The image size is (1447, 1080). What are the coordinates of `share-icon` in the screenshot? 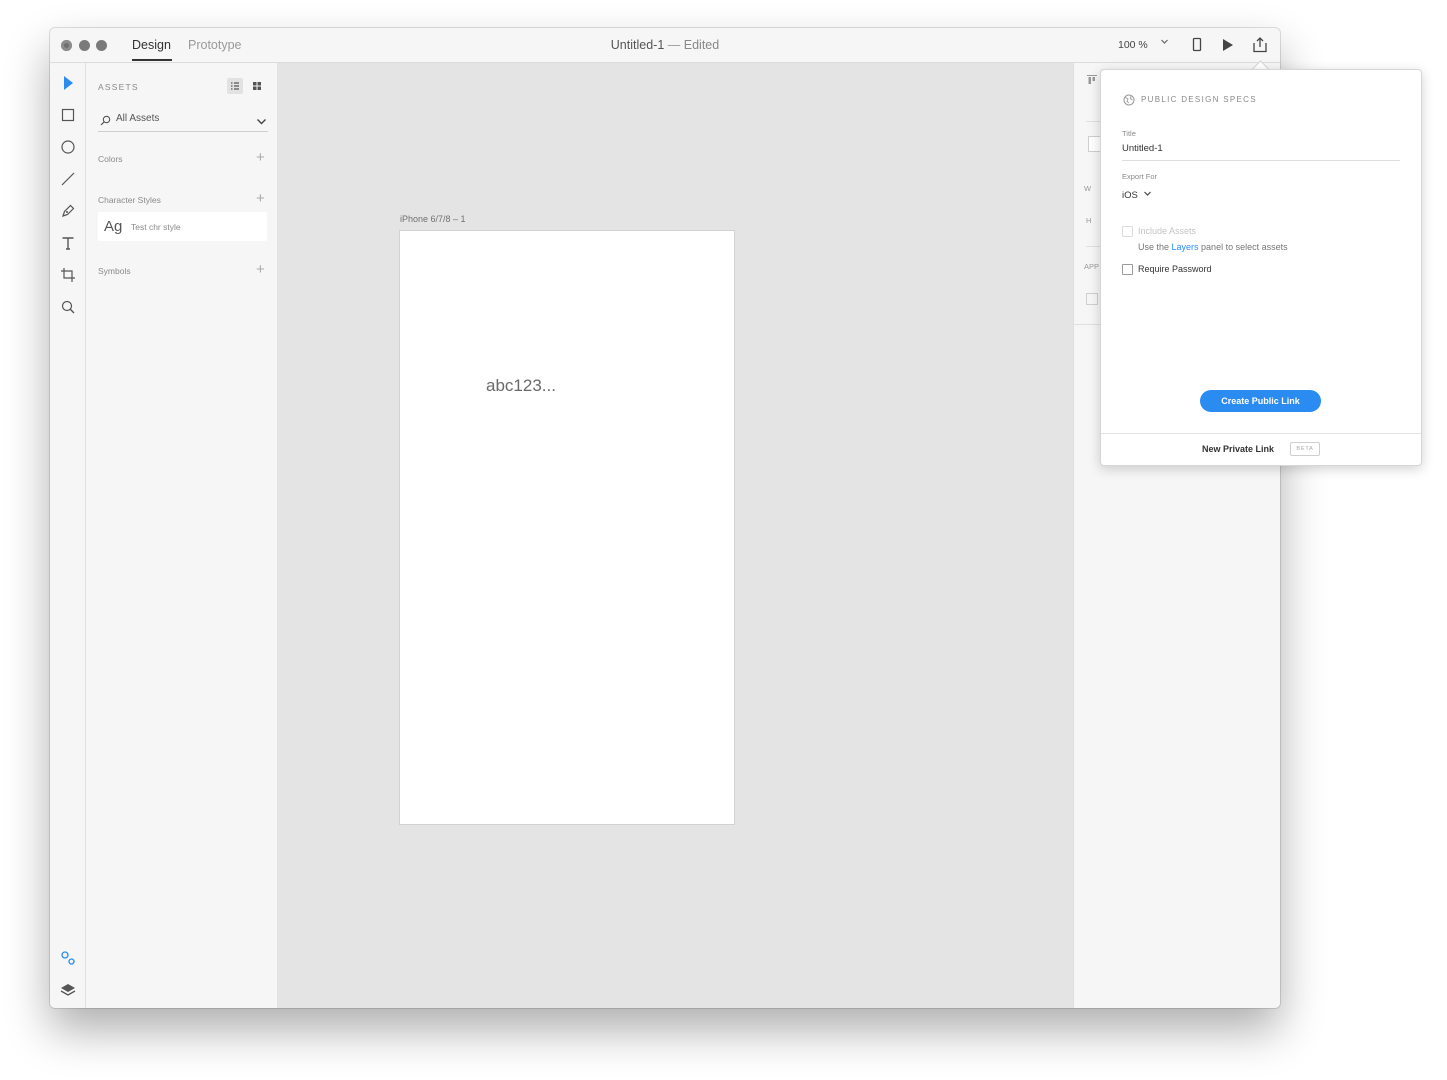 It's located at (1260, 45).